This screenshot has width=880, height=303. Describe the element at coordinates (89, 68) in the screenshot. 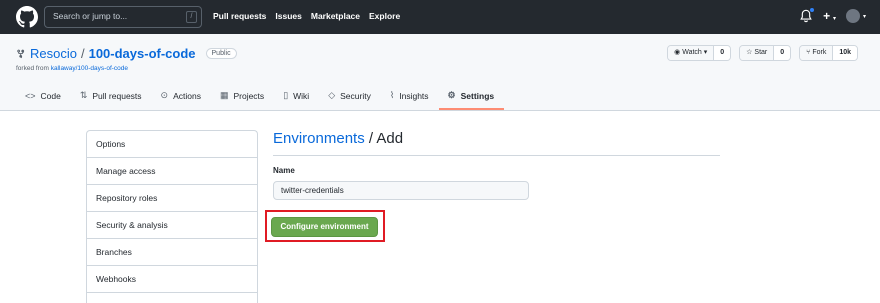

I see `forked-from-link: kallaway/100-days-of-code` at that location.